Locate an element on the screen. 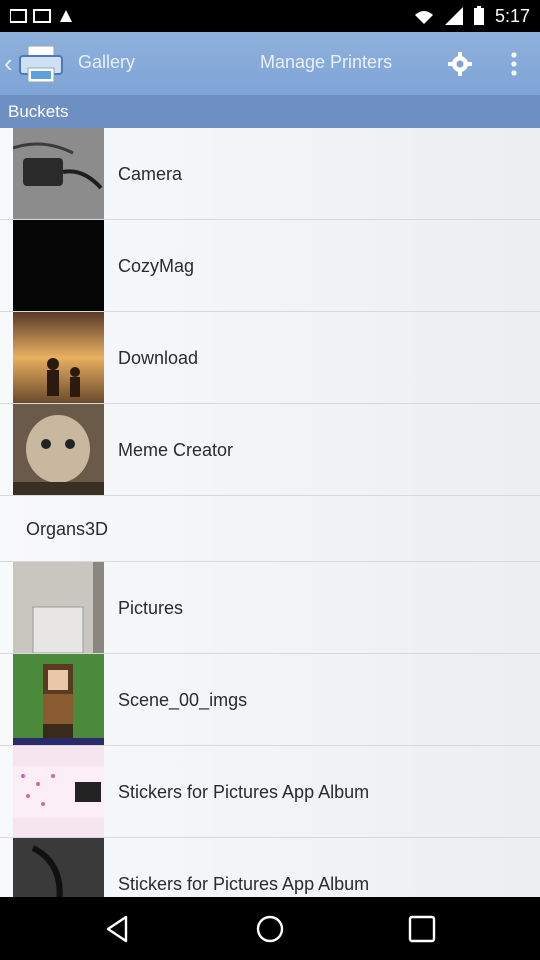 This screenshot has height=960, width=540. bucket-item: CozyMag is located at coordinates (270, 266).